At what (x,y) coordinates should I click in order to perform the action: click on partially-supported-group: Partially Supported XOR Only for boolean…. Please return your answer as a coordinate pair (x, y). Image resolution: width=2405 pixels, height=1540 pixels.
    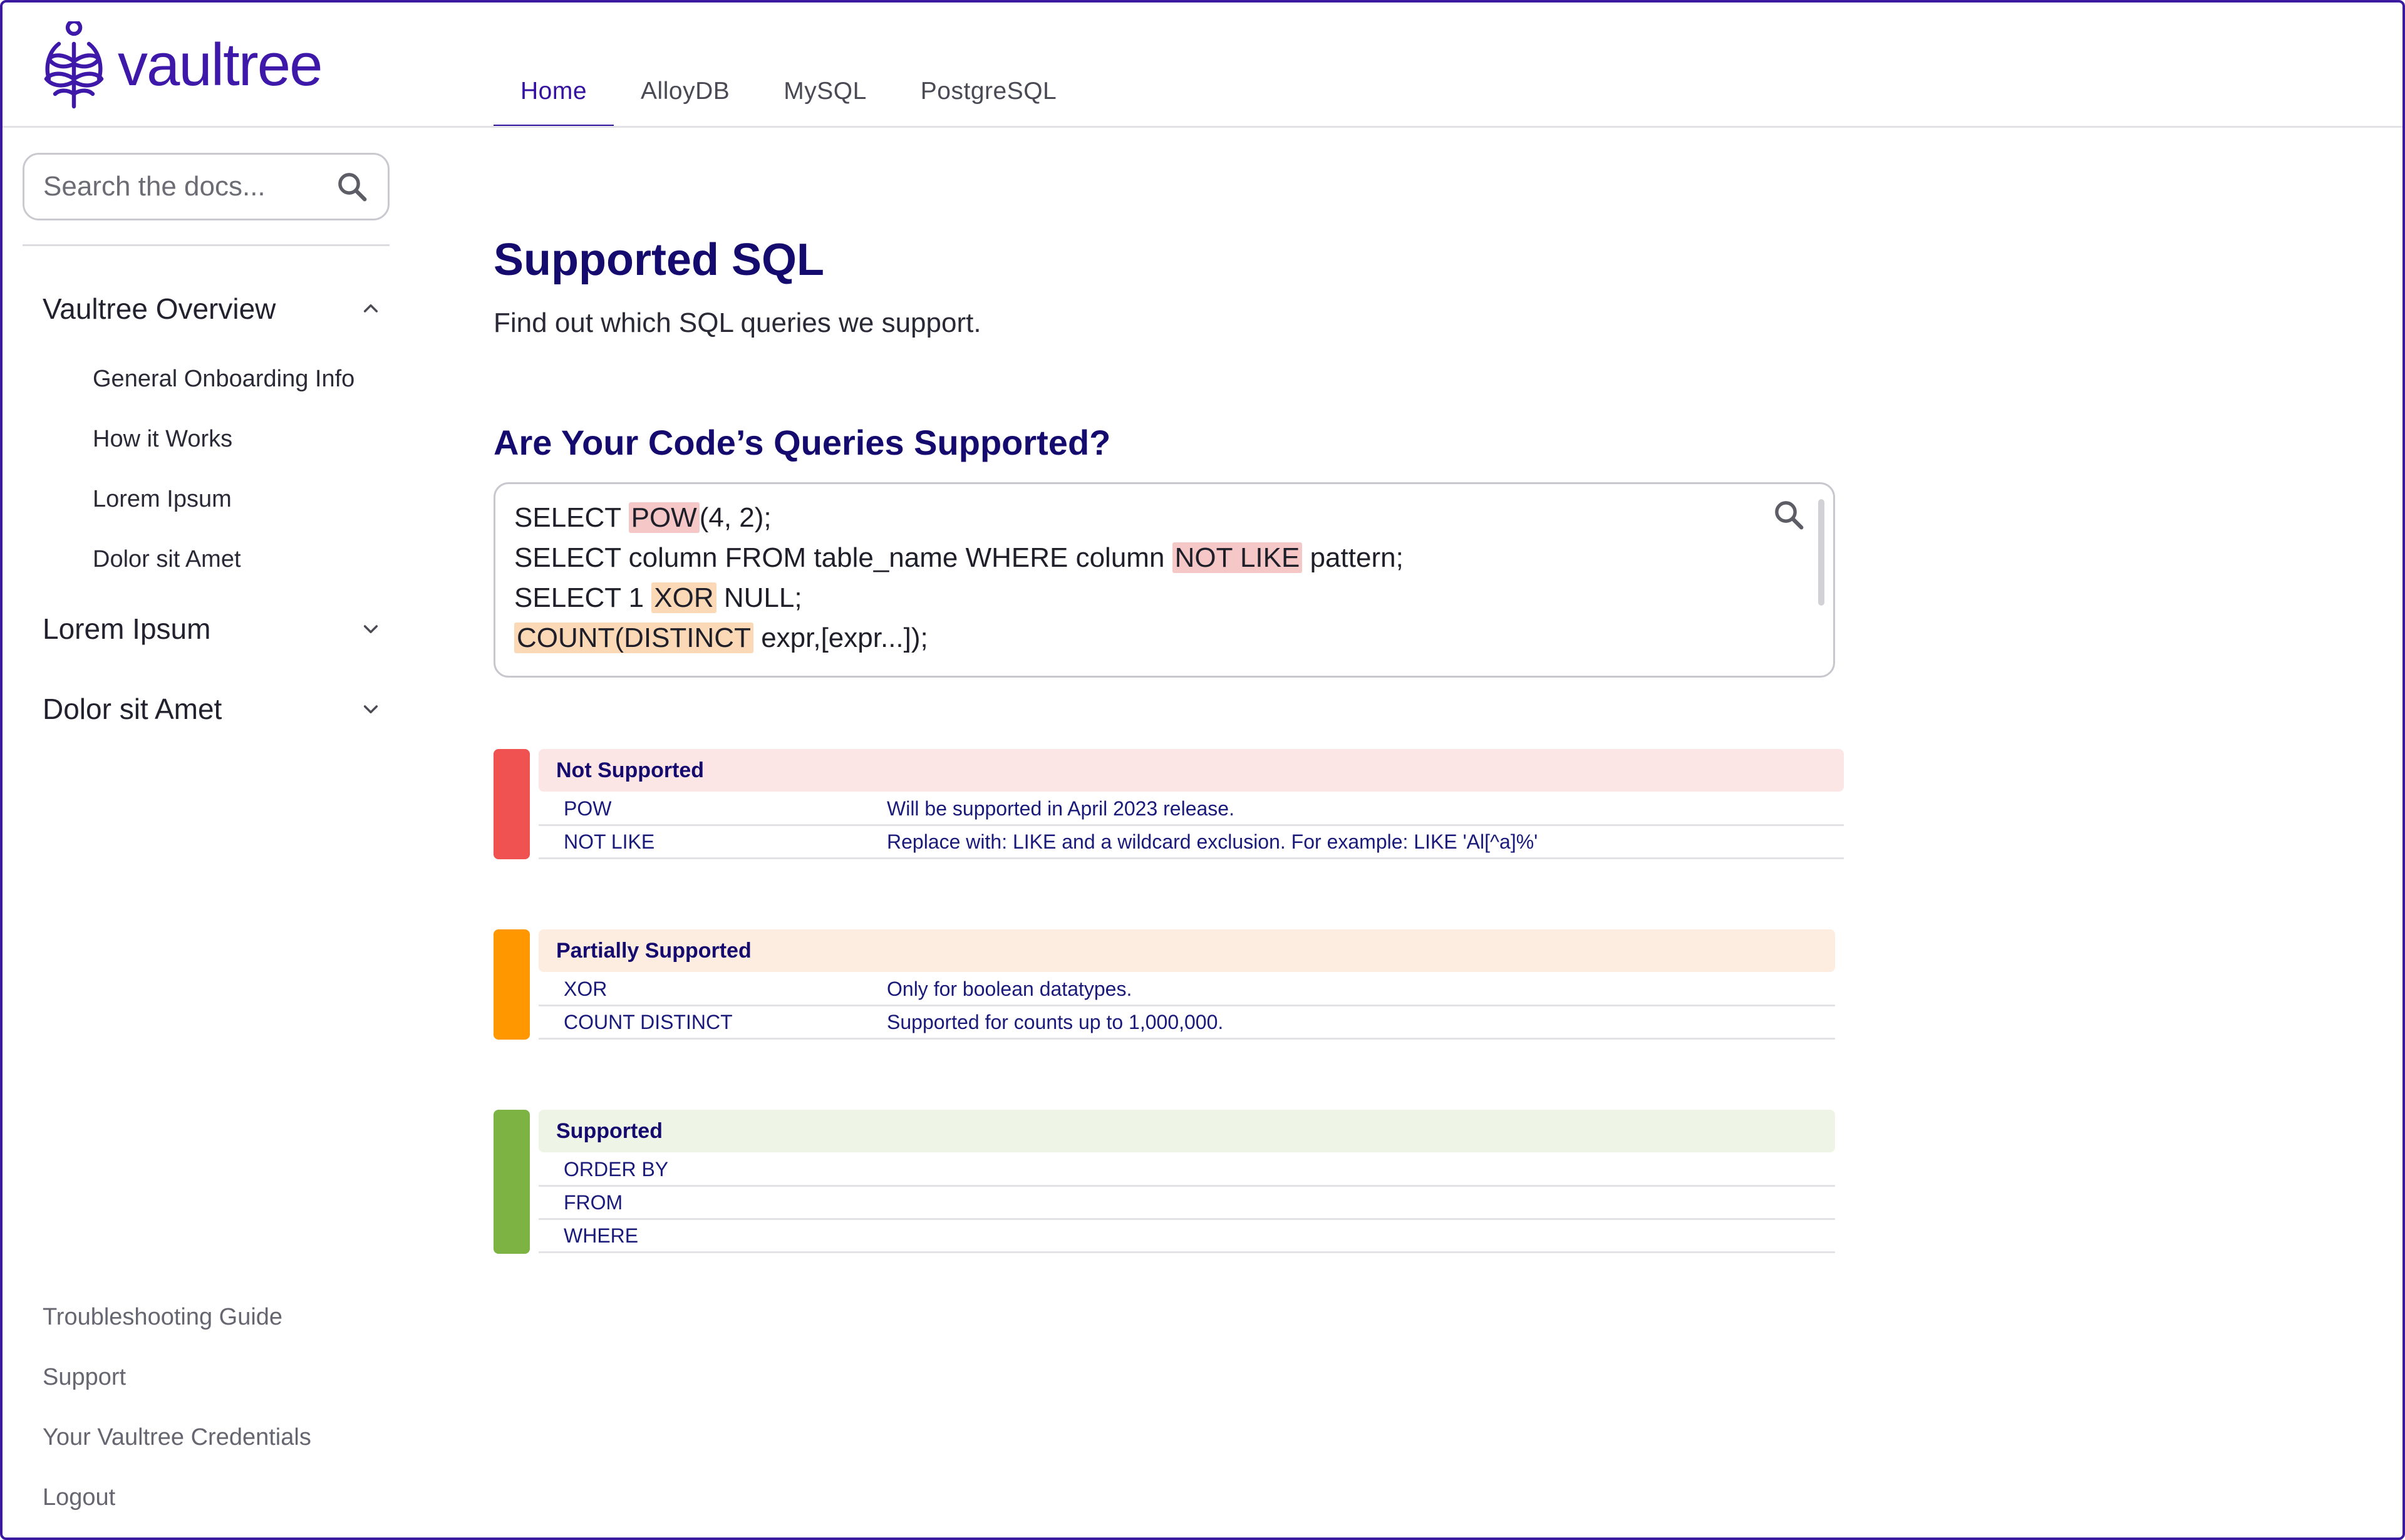
    Looking at the image, I should click on (1164, 984).